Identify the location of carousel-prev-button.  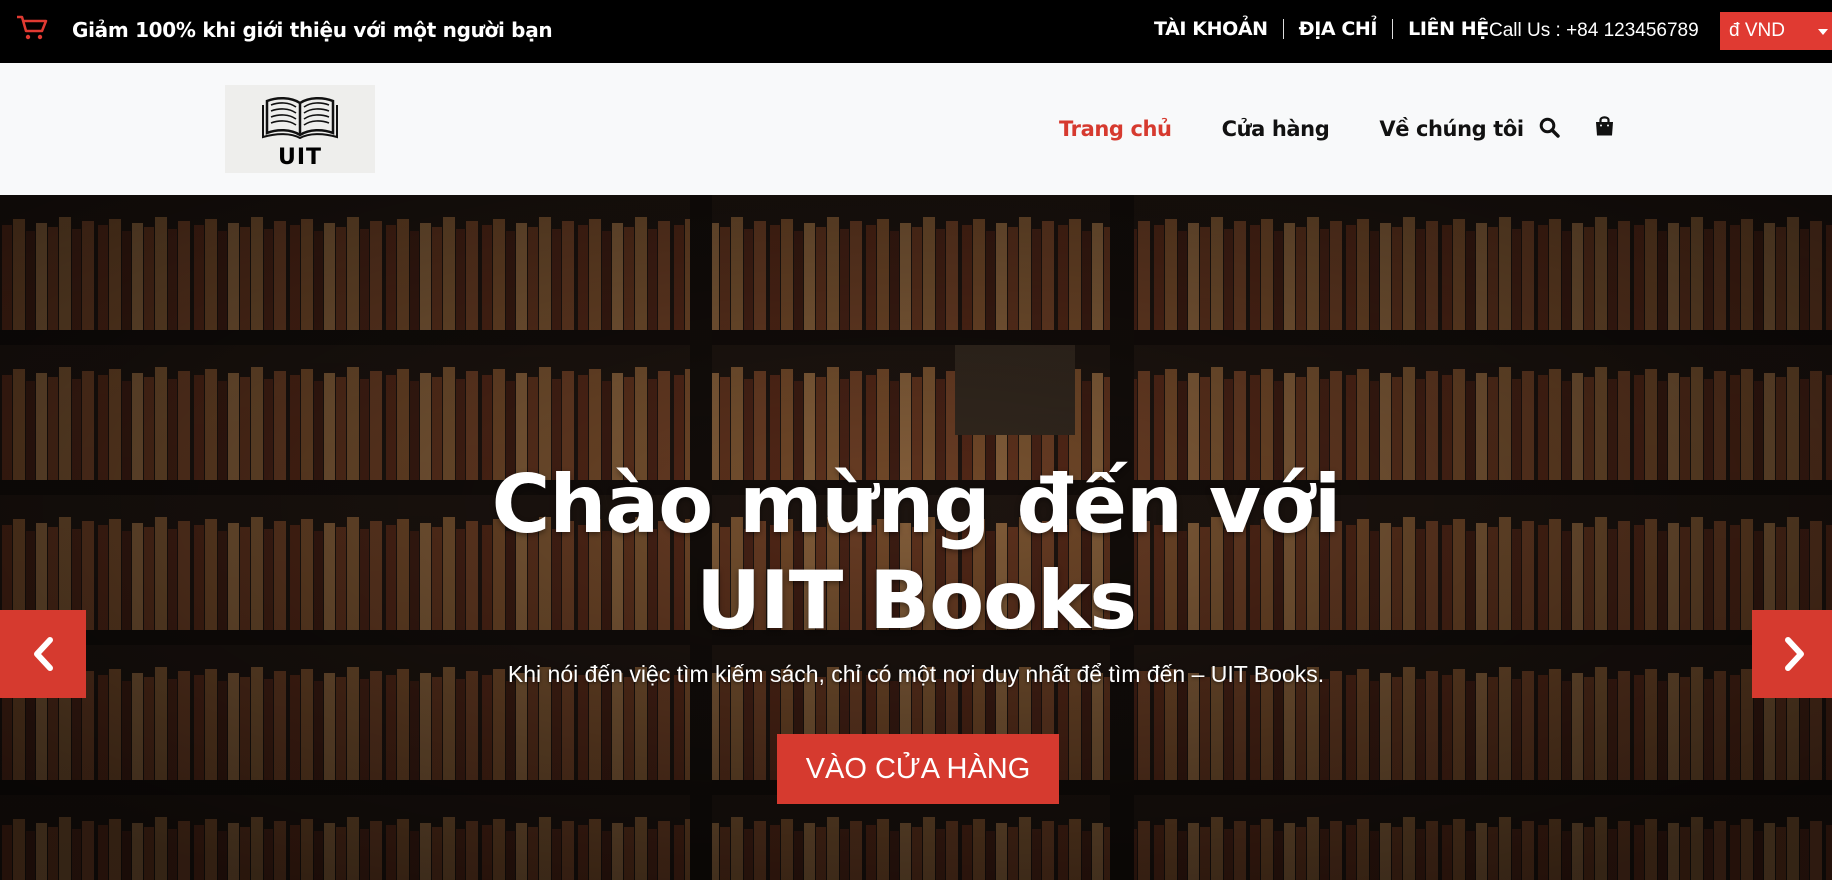
(43, 654).